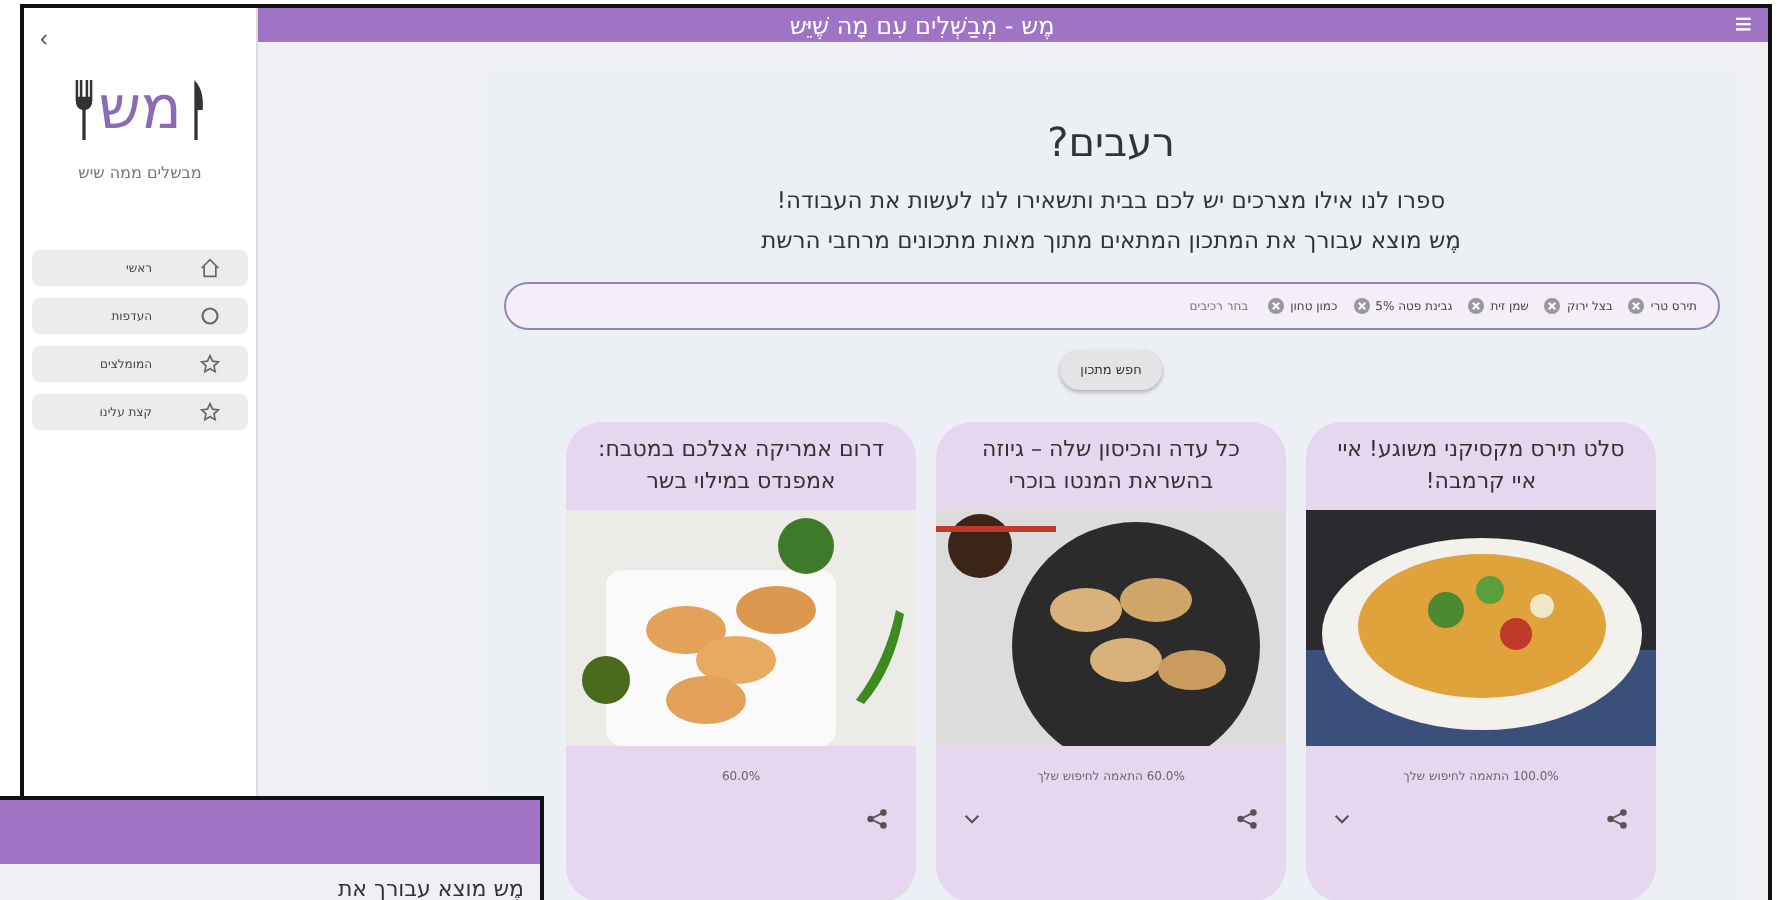  What do you see at coordinates (1111, 142) in the screenshot?
I see `hero-title: רעבים?` at bounding box center [1111, 142].